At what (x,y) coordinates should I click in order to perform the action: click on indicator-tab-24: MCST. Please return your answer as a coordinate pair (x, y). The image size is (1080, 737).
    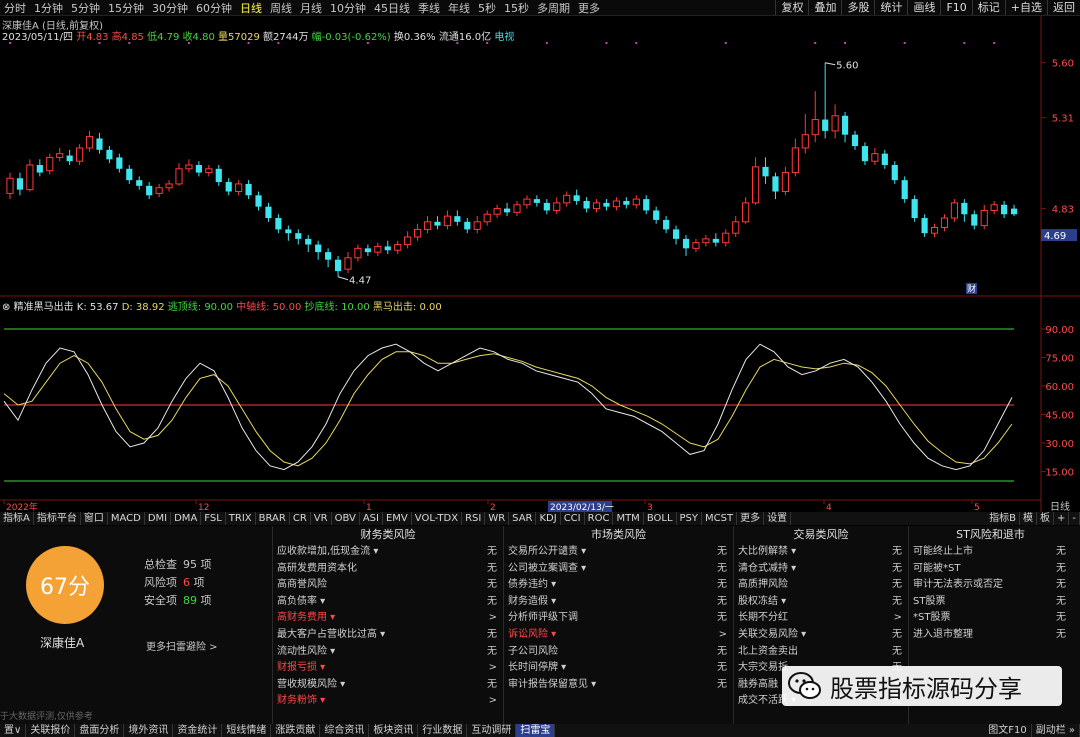
    Looking at the image, I should click on (720, 518).